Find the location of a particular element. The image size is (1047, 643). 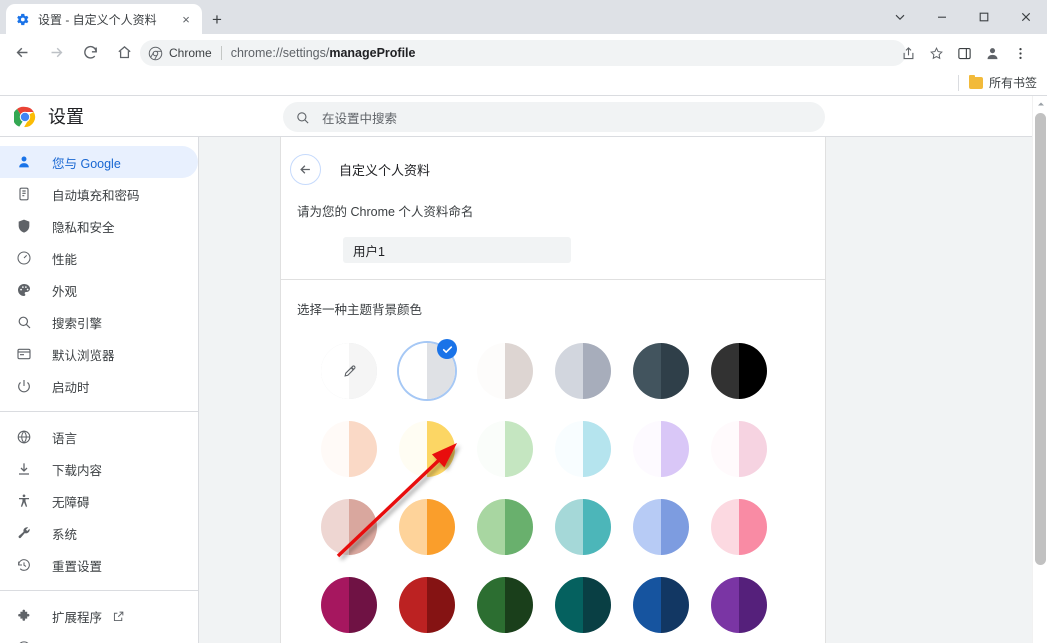

chrome-logo-icon is located at coordinates (24, 117).